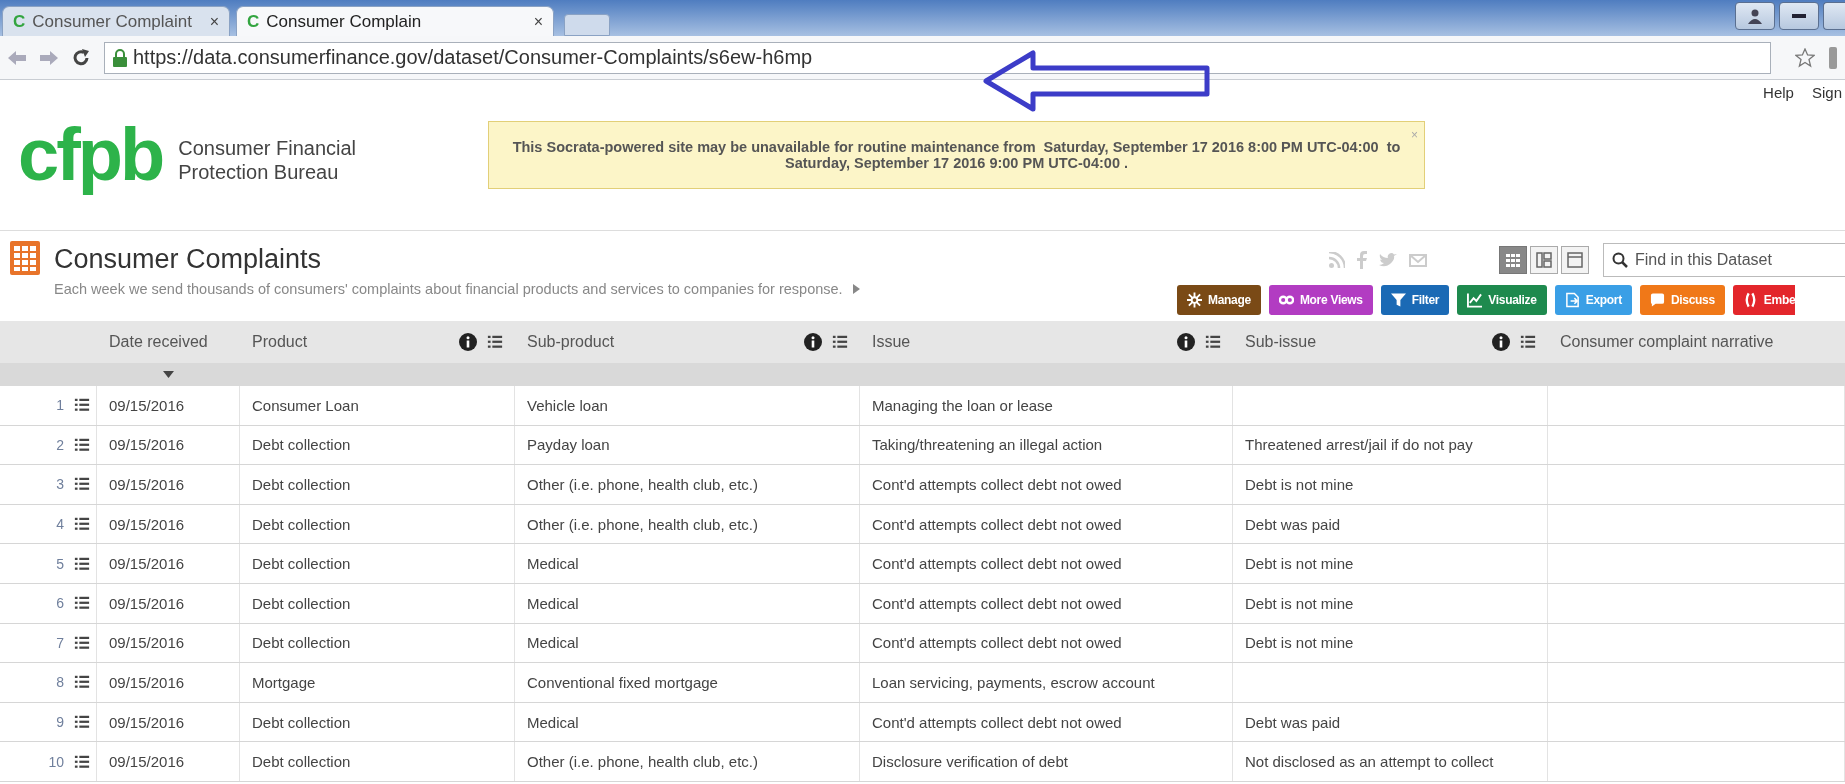 This screenshot has height=784, width=1845. What do you see at coordinates (1320, 300) in the screenshot?
I see `views-button: More Views` at bounding box center [1320, 300].